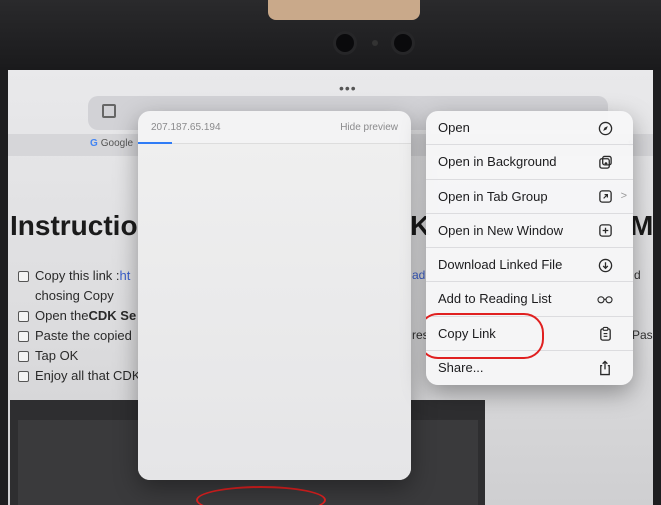  I want to click on compass-icon, so click(605, 128).